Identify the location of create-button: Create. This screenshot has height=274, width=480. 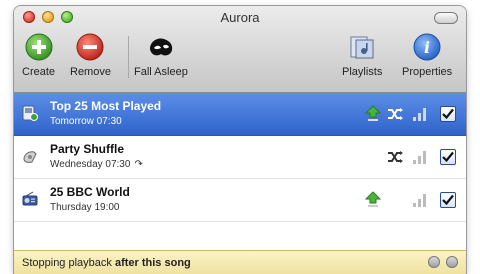
(38, 55).